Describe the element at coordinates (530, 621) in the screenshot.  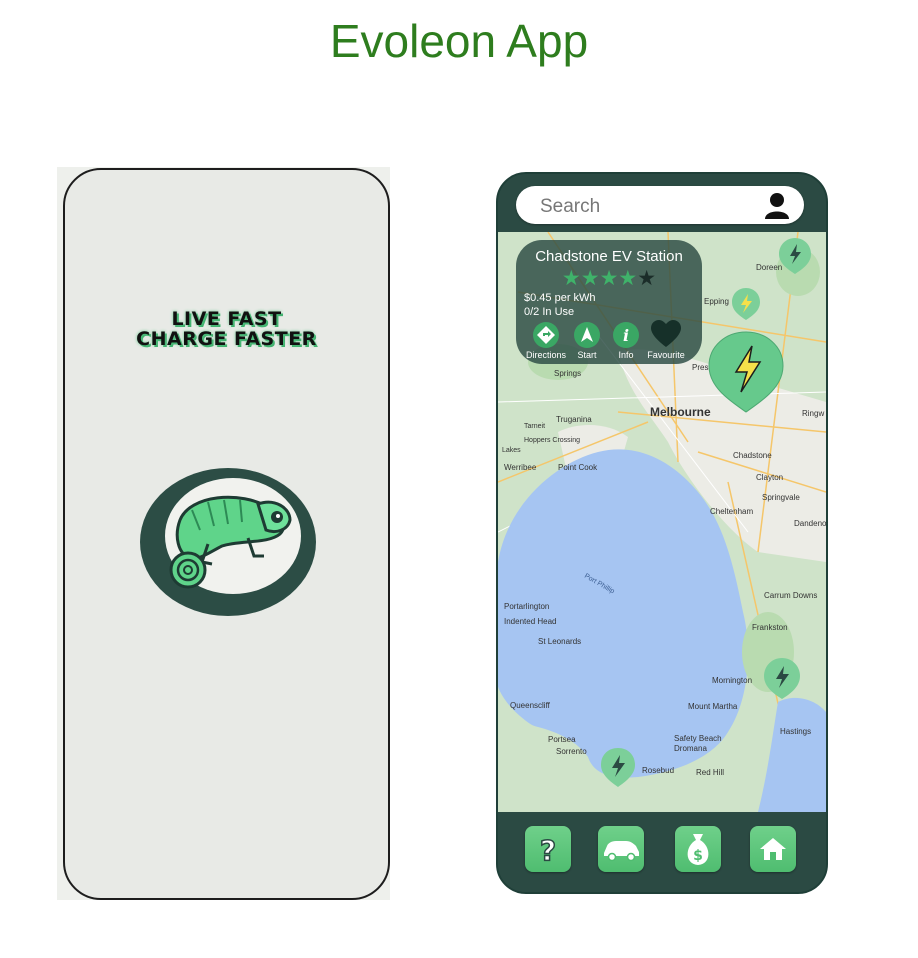
I see `map-label-indented-head: Indented Head` at that location.